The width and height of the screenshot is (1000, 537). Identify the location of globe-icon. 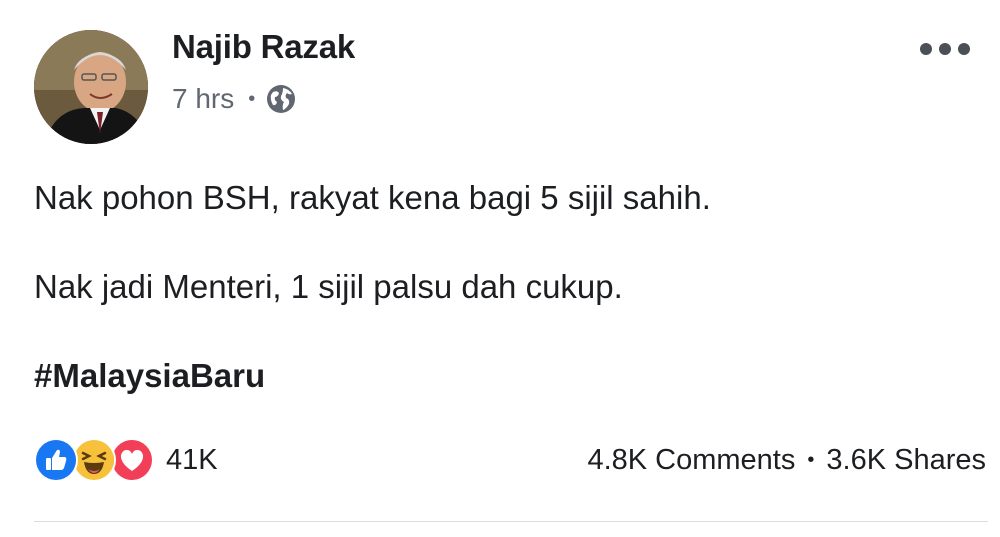
(281, 99).